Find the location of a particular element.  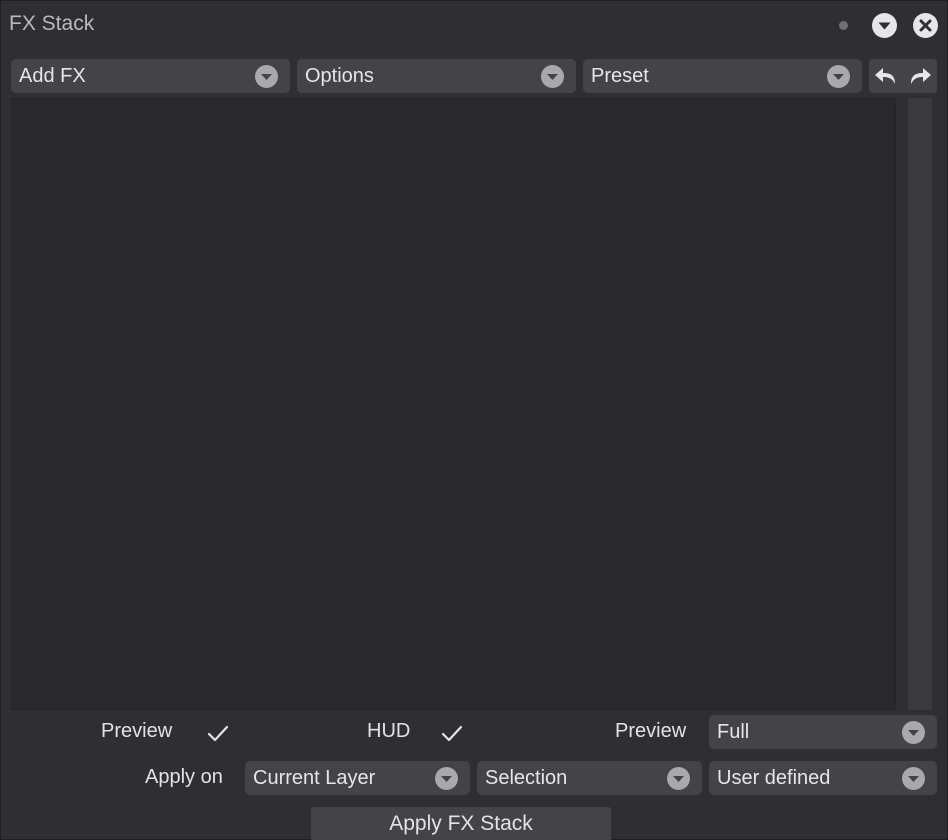

undo-icon is located at coordinates (887, 76).